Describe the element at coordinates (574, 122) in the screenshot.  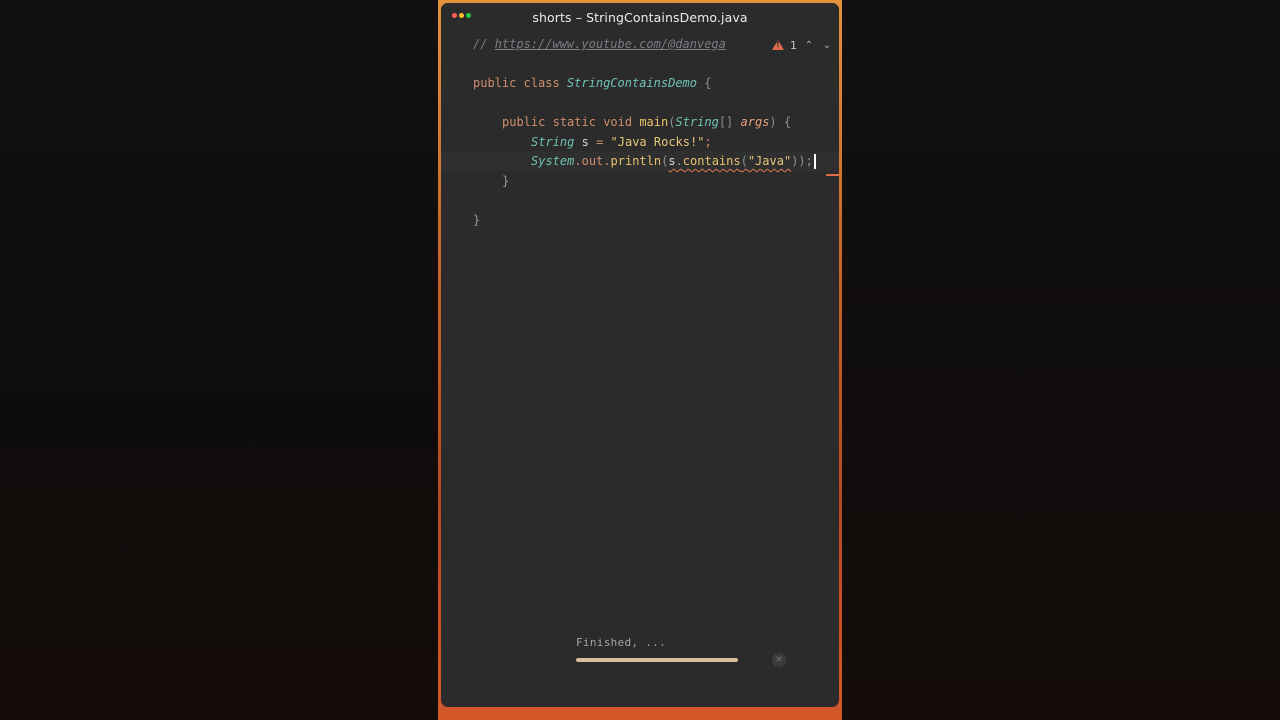
I see `keyword-static: static` at that location.